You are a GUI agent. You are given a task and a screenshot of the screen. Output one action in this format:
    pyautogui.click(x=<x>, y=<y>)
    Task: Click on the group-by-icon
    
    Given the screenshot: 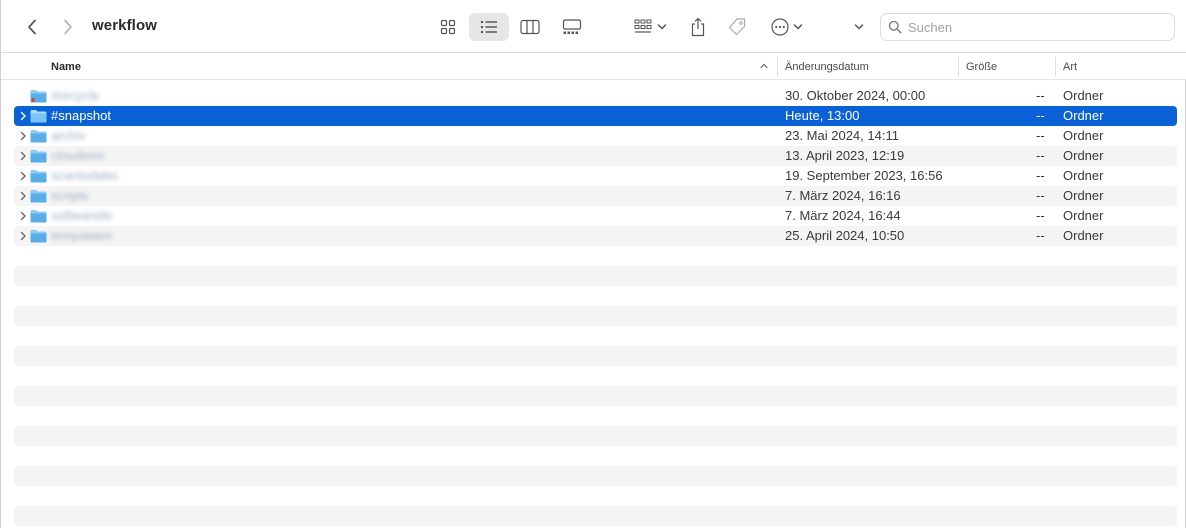 What is the action you would take?
    pyautogui.click(x=642, y=26)
    